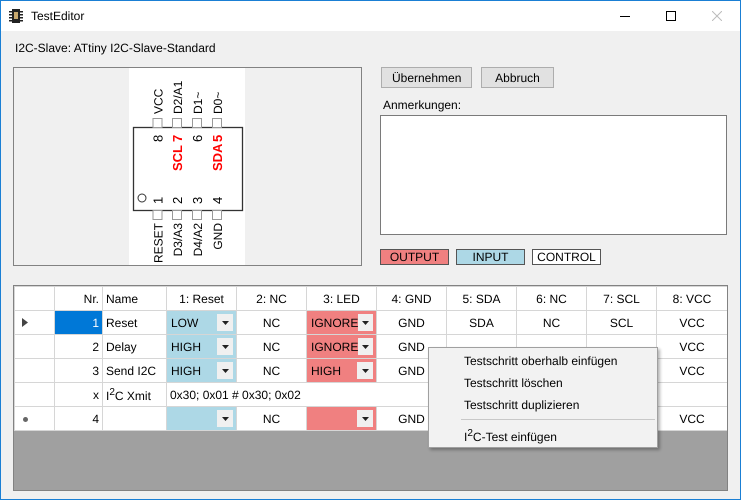  I want to click on pin-number: 6, so click(197, 138).